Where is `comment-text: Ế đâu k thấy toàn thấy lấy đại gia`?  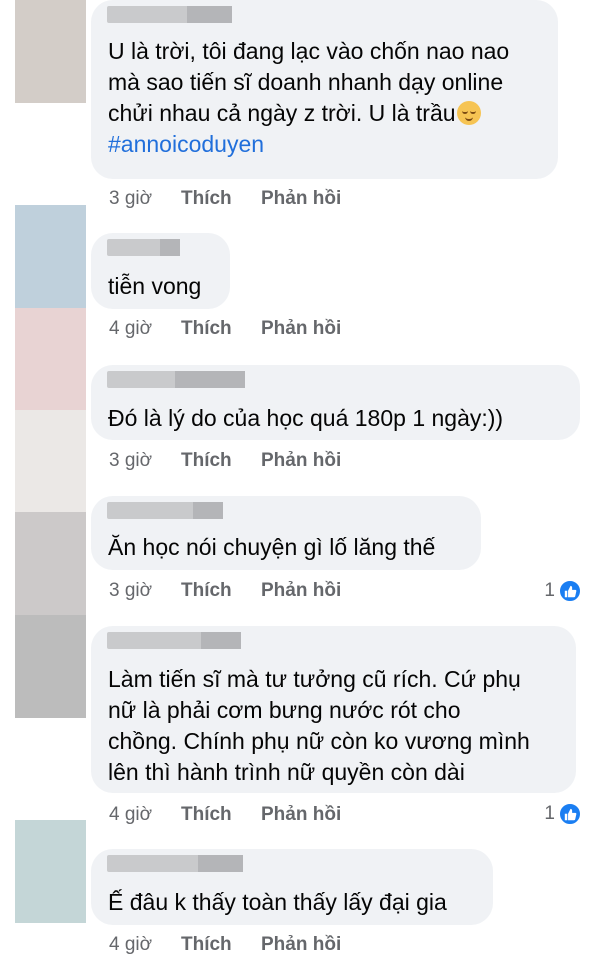 comment-text: Ế đâu k thấy toàn thấy lấy đại gia is located at coordinates (277, 902).